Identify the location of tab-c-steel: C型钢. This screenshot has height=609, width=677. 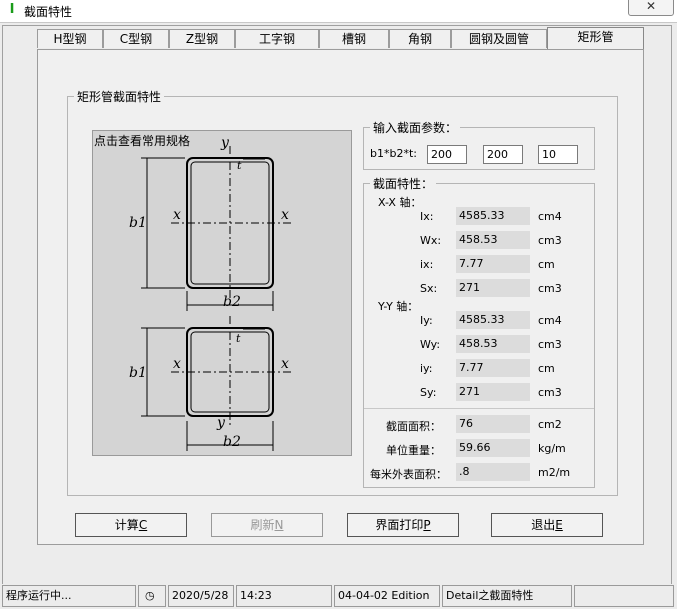
(136, 38).